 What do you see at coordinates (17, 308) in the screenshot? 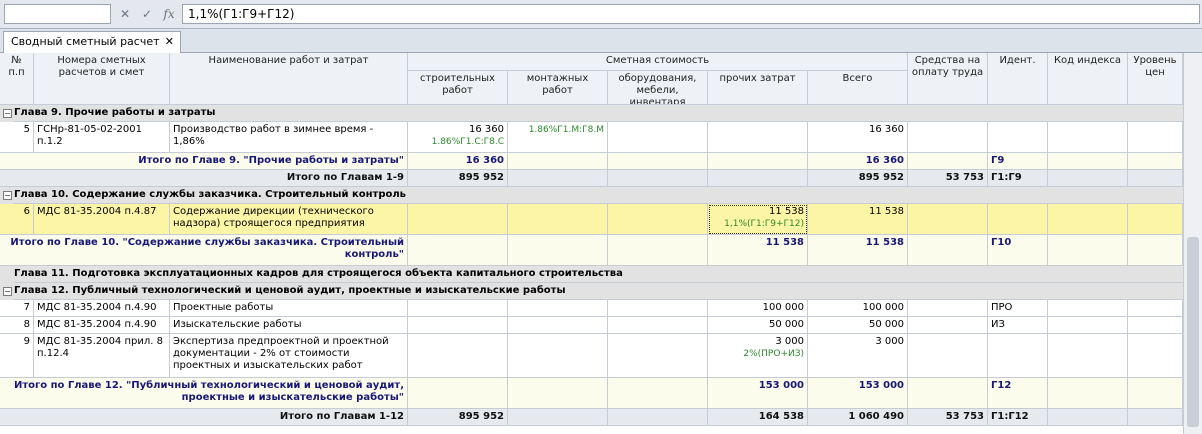
I see `cell-num: 7` at bounding box center [17, 308].